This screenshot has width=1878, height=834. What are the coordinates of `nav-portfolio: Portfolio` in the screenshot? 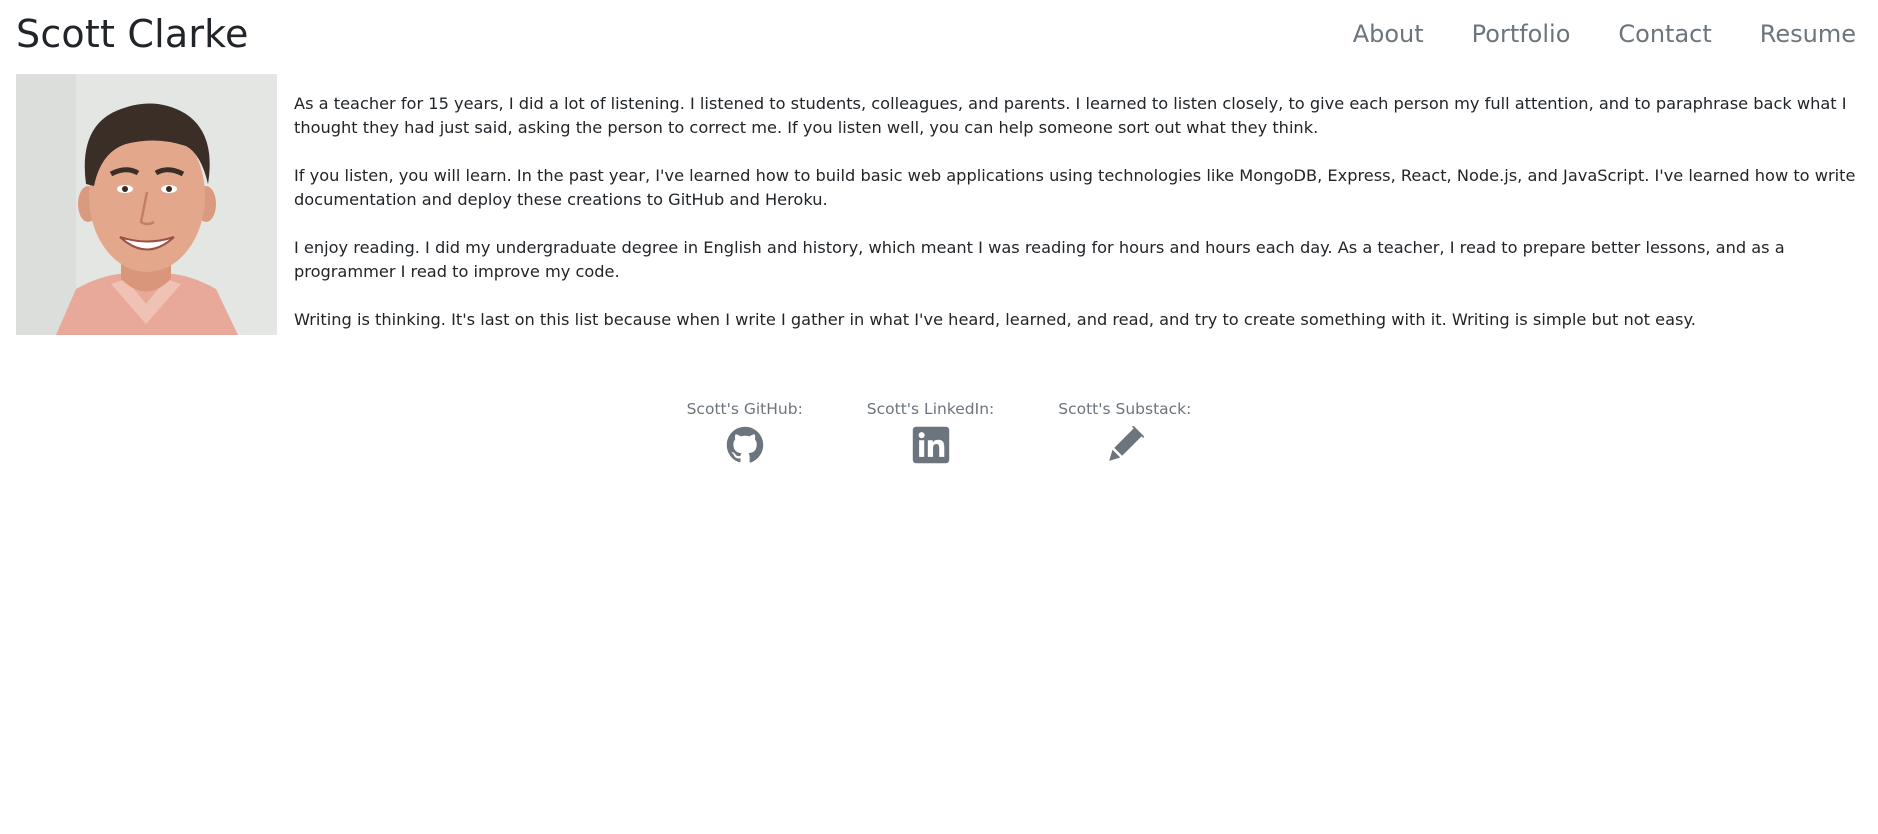 It's located at (1521, 34).